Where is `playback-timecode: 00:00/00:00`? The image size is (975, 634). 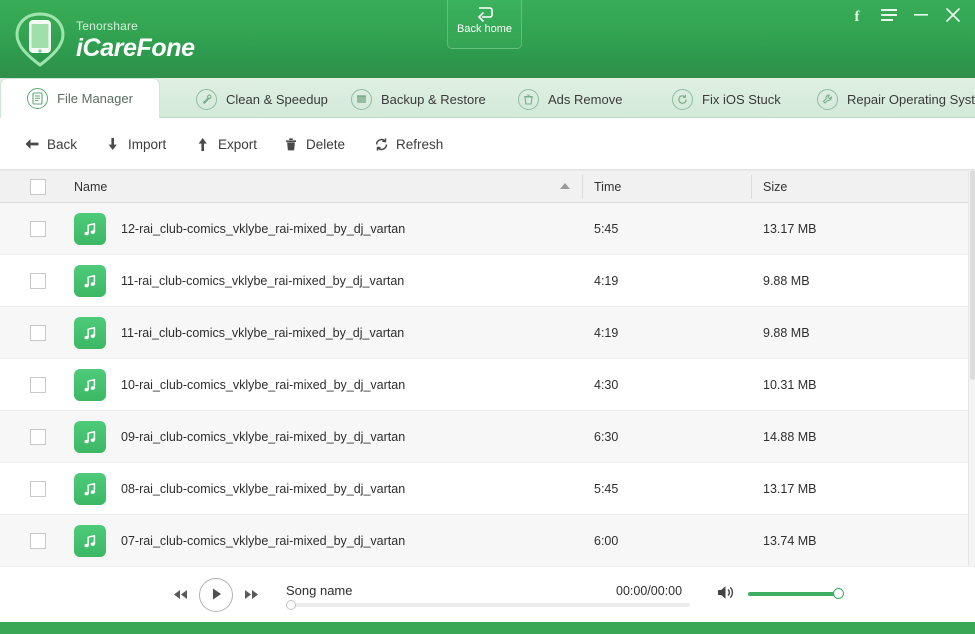 playback-timecode: 00:00/00:00 is located at coordinates (649, 591).